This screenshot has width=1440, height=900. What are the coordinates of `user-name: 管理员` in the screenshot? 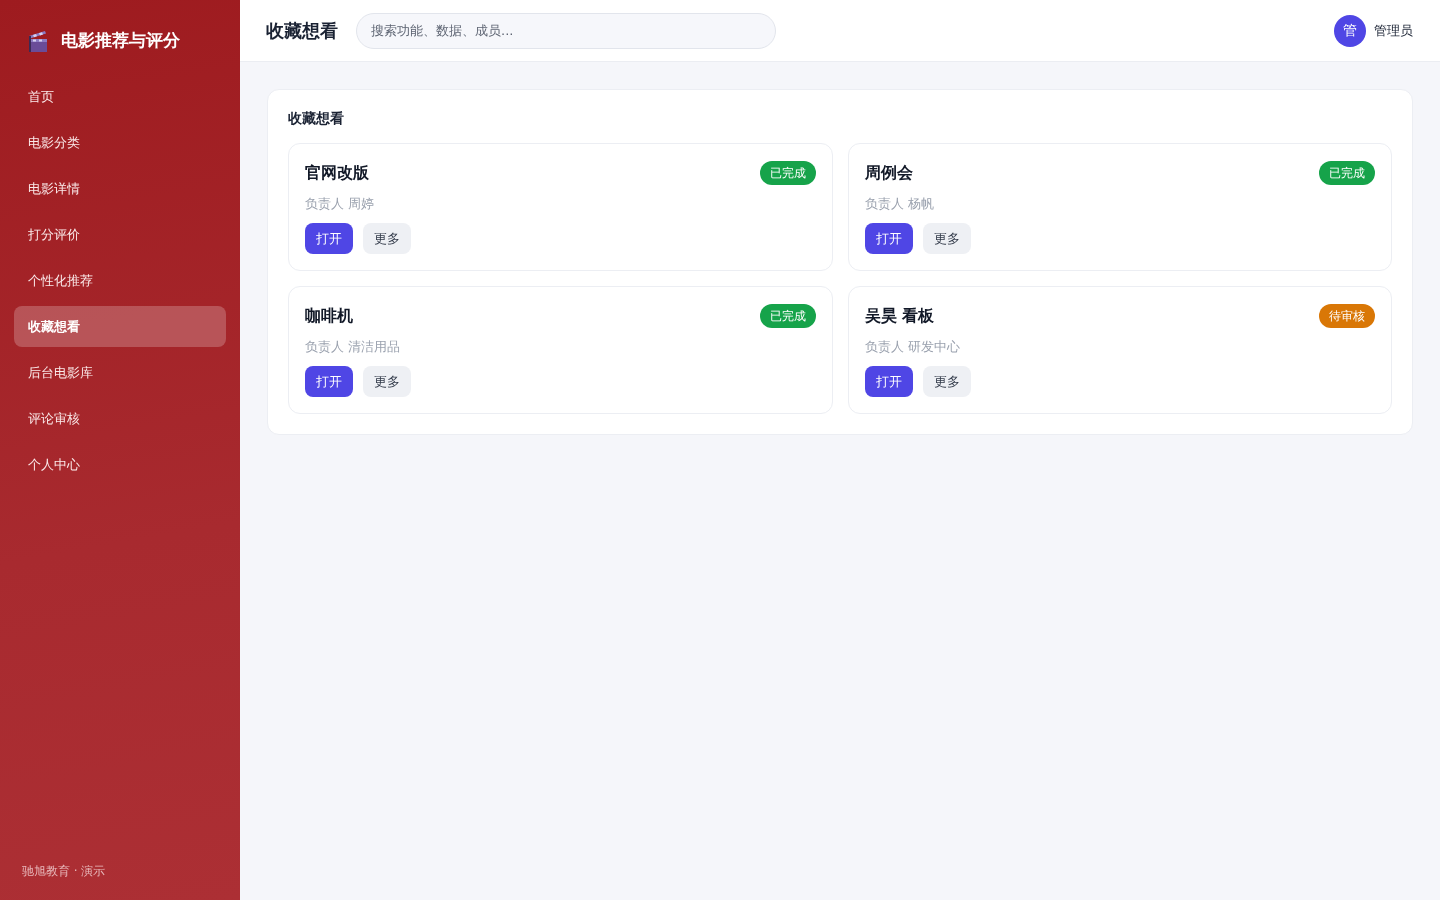 It's located at (1393, 30).